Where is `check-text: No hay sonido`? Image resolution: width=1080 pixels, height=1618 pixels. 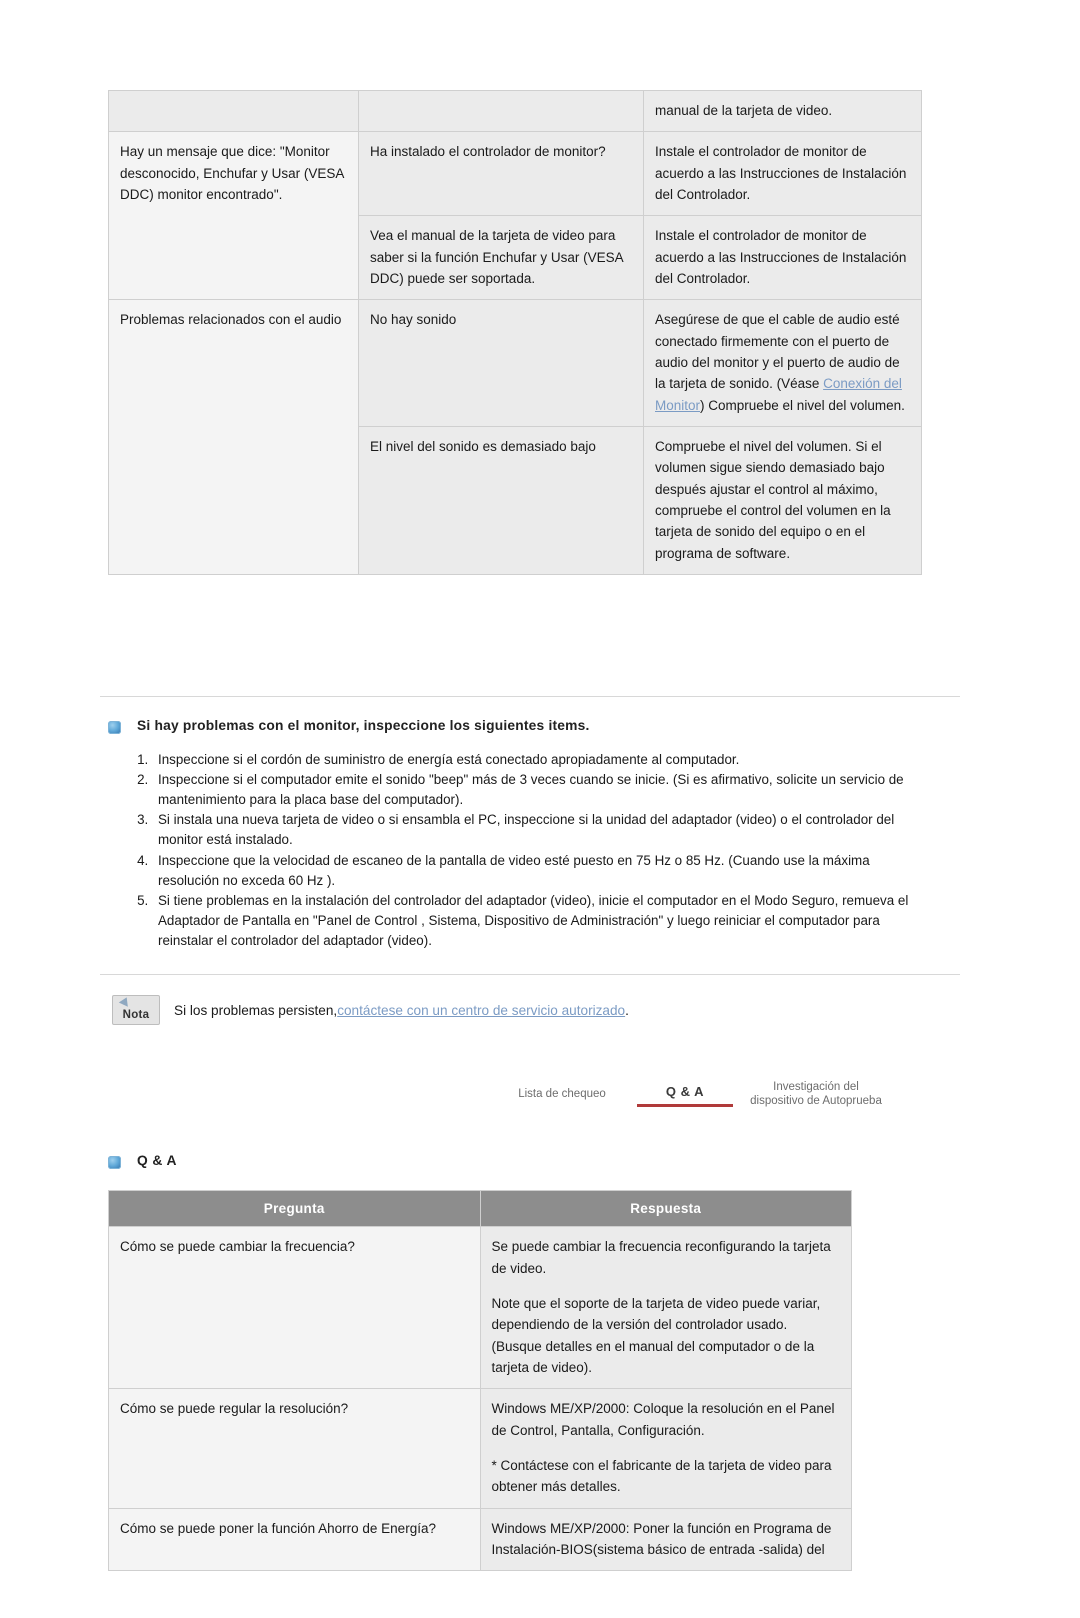
check-text: No hay sonido is located at coordinates (413, 320).